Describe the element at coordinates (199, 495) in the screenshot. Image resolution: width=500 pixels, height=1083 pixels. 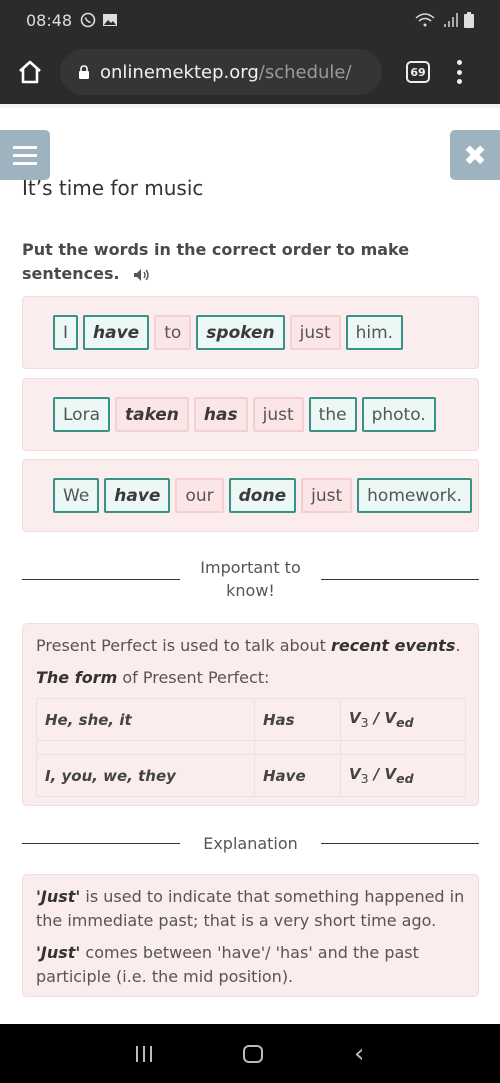
I see `word-tile: our` at that location.